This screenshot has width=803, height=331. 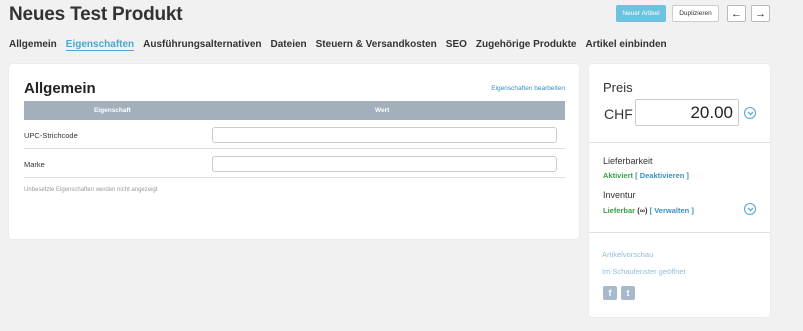 I want to click on table-row: UPC-Strichcode, so click(x=294, y=135).